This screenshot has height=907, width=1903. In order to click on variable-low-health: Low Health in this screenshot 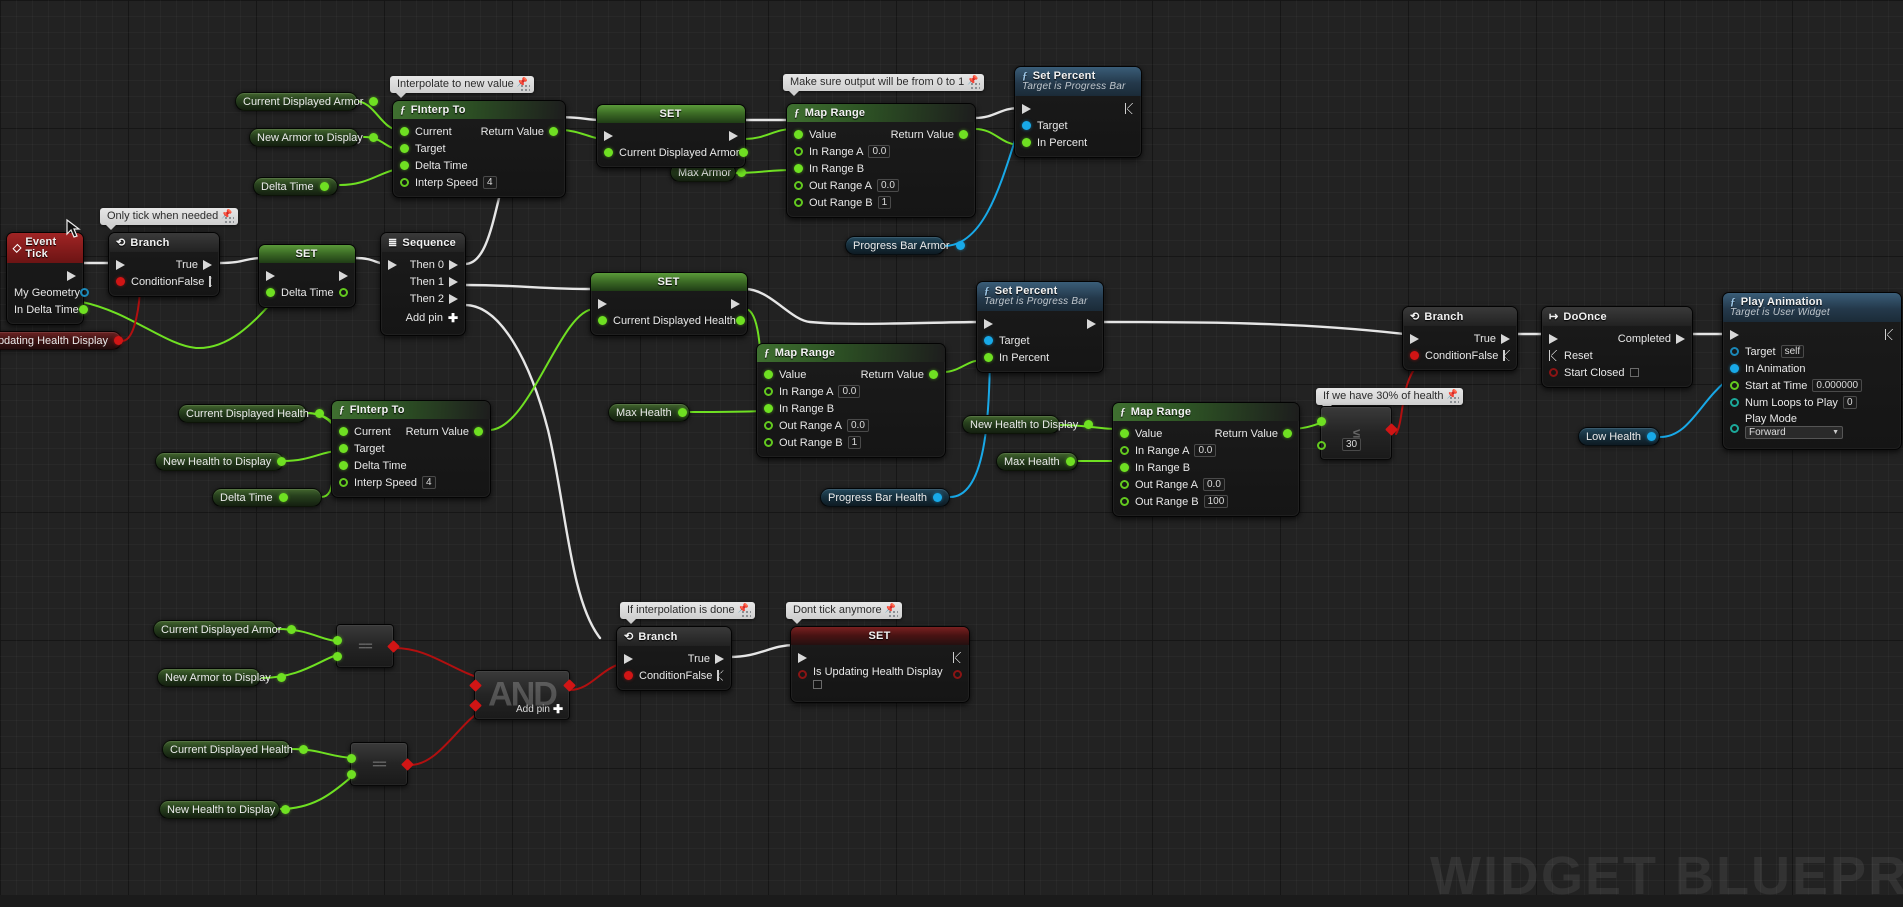, I will do `click(1619, 436)`.